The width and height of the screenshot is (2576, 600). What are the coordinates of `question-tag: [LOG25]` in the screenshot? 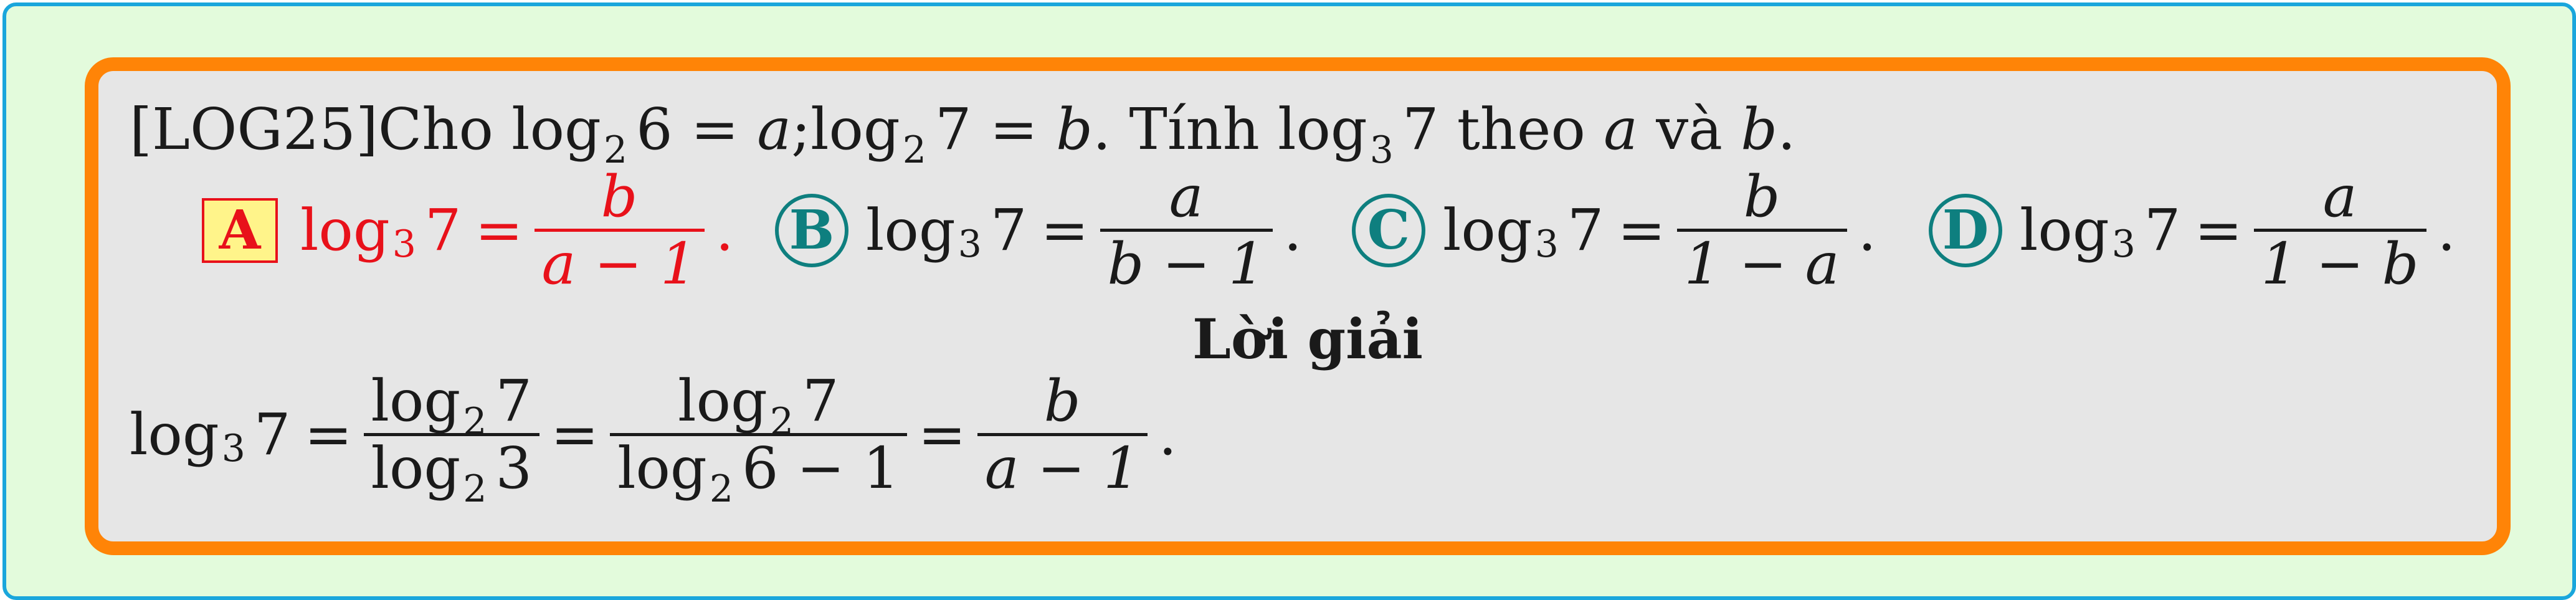 It's located at (254, 129).